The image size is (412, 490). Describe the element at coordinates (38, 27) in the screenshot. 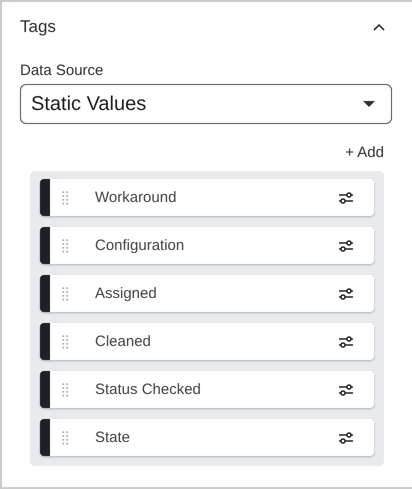

I see `section-title: Tags` at that location.